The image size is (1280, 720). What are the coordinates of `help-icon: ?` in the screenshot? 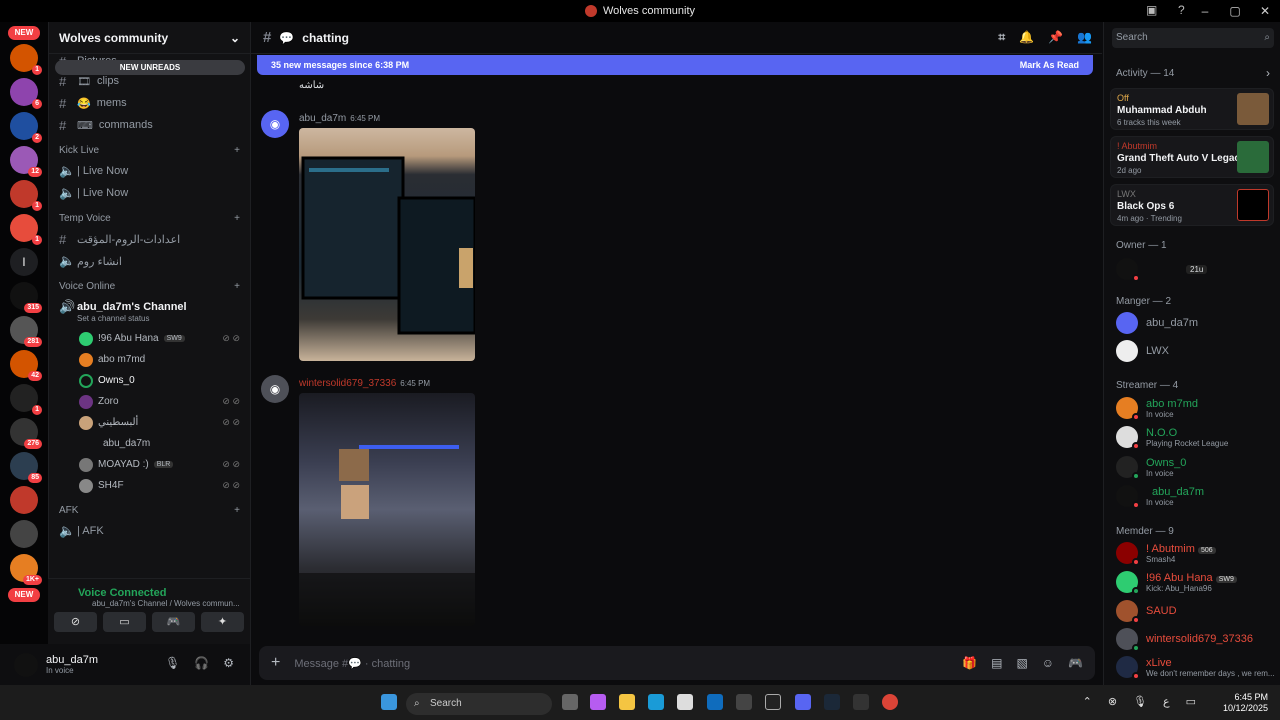 It's located at (1181, 10).